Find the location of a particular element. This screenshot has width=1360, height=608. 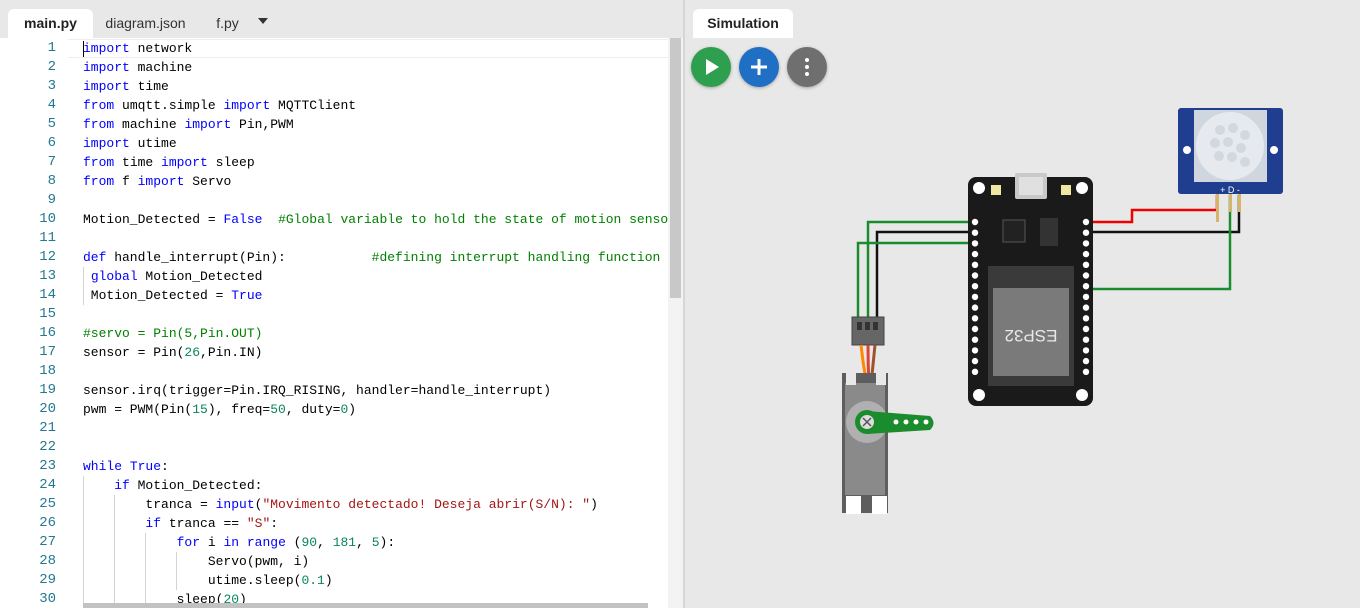

code-line: pwm = PWM(Pin(15), freq=50, duty=0) is located at coordinates (219, 409).